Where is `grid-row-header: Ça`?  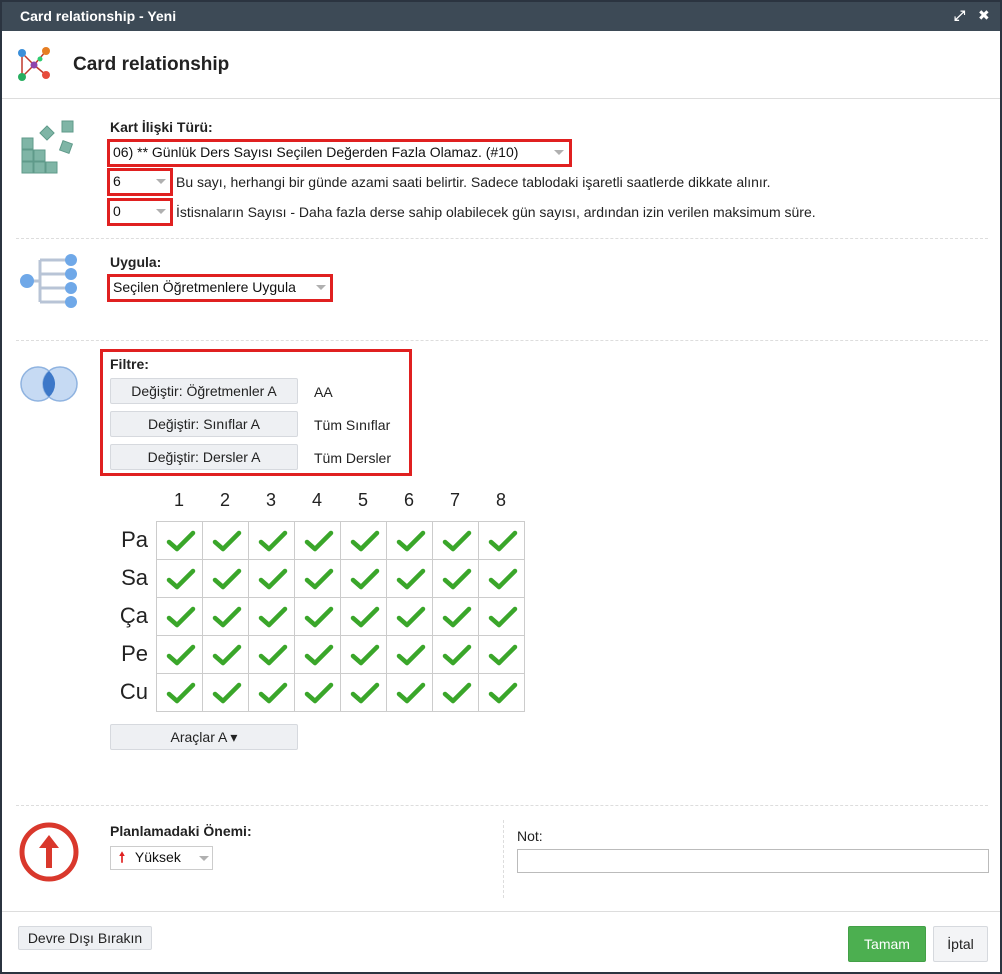
grid-row-header: Ça is located at coordinates (129, 616).